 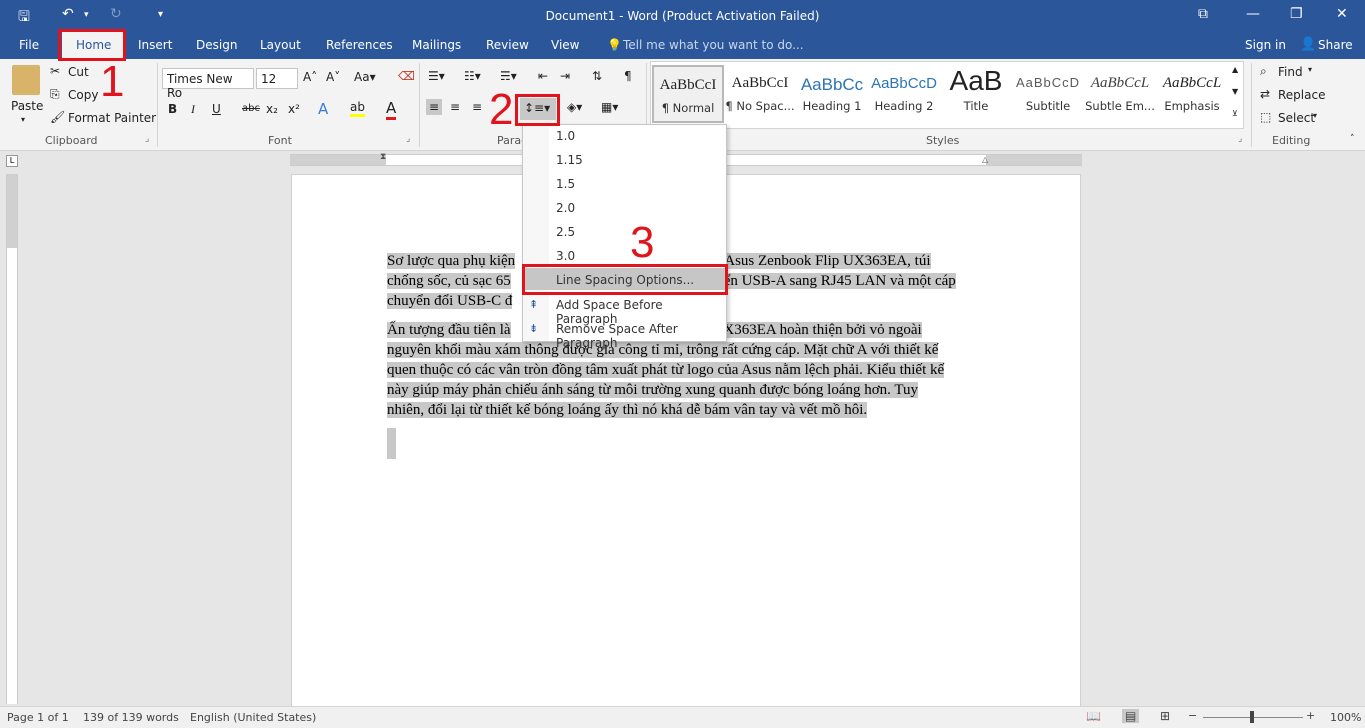 I want to click on tab-file: File, so click(x=29, y=45).